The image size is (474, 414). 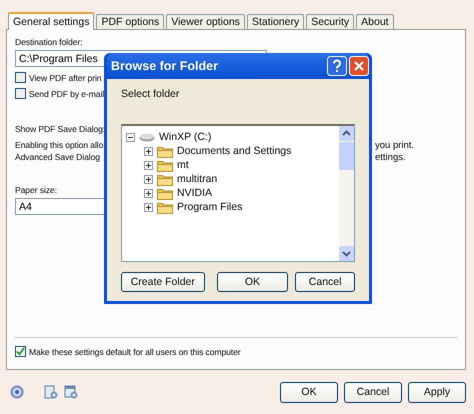 I want to click on checkbox-label: Send PDF by e-mail, so click(x=66, y=93).